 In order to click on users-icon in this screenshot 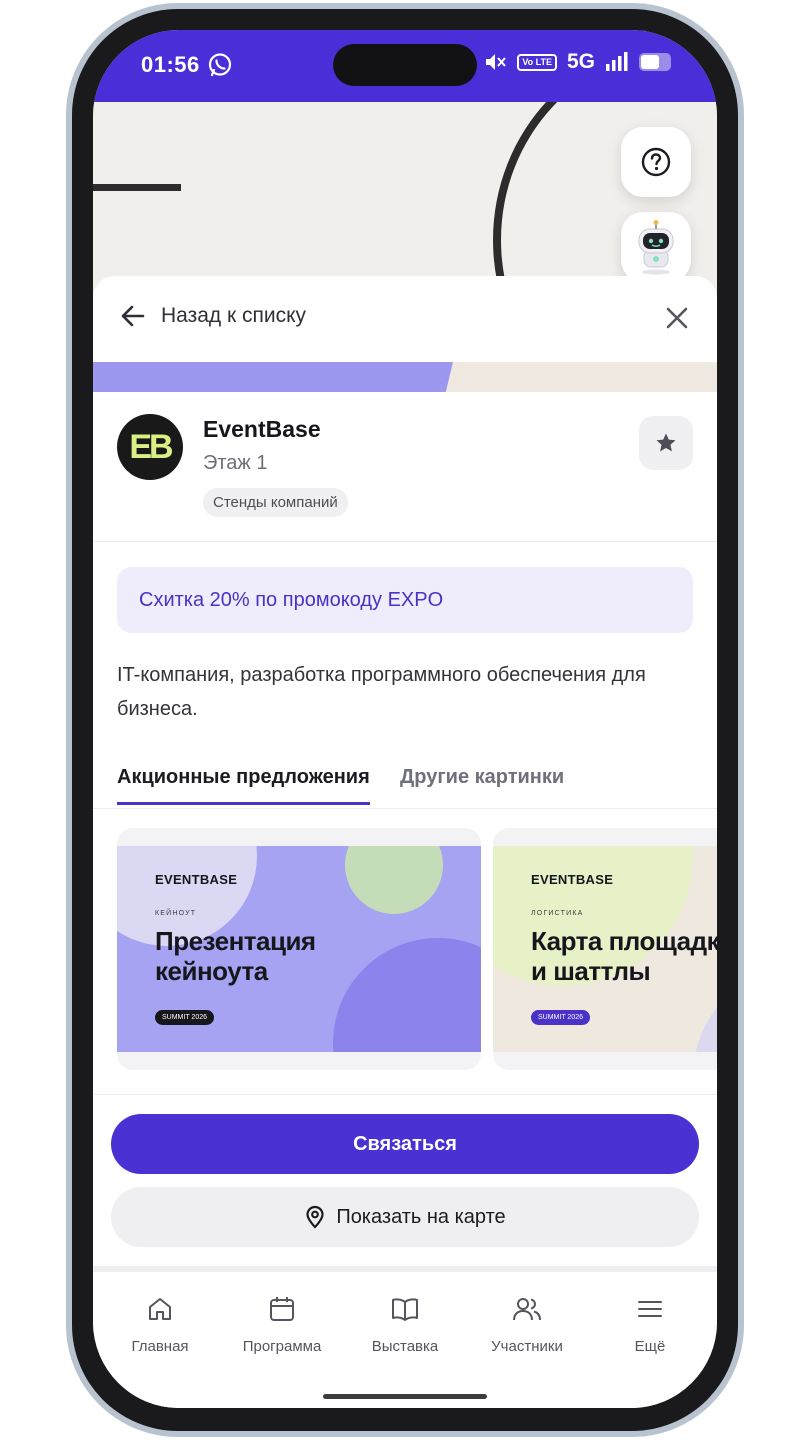, I will do `click(527, 1309)`.